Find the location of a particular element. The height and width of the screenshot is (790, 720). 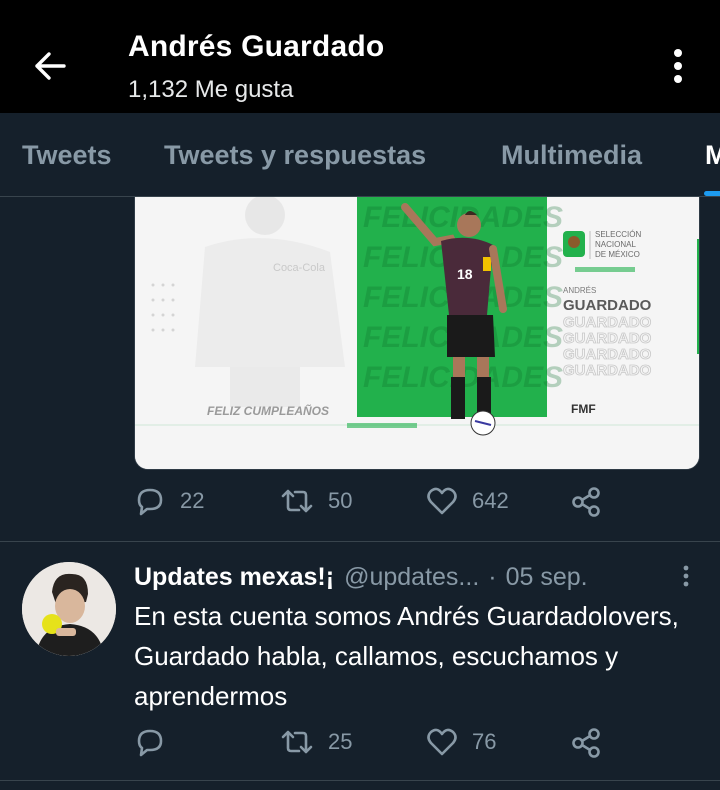

reply-count: 22 is located at coordinates (192, 500).